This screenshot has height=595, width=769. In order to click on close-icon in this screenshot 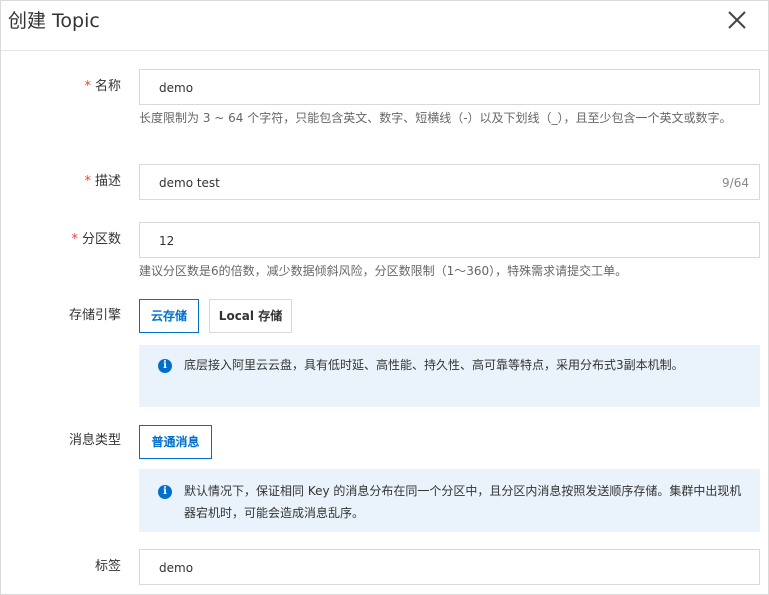, I will do `click(737, 20)`.